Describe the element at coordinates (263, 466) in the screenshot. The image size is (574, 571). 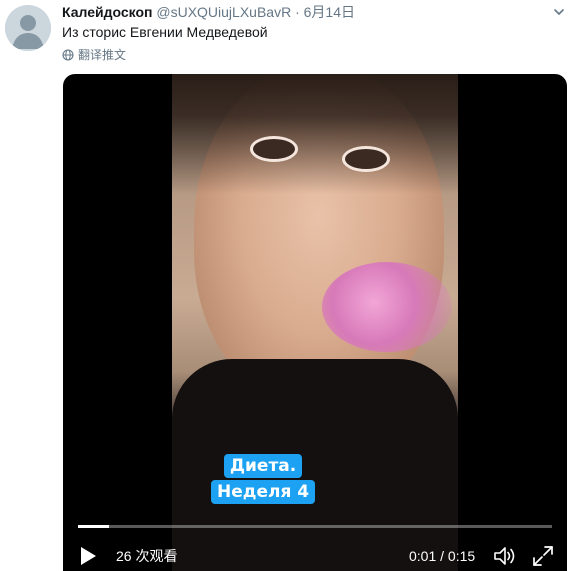
I see `caption-line-1: Диета.` at that location.